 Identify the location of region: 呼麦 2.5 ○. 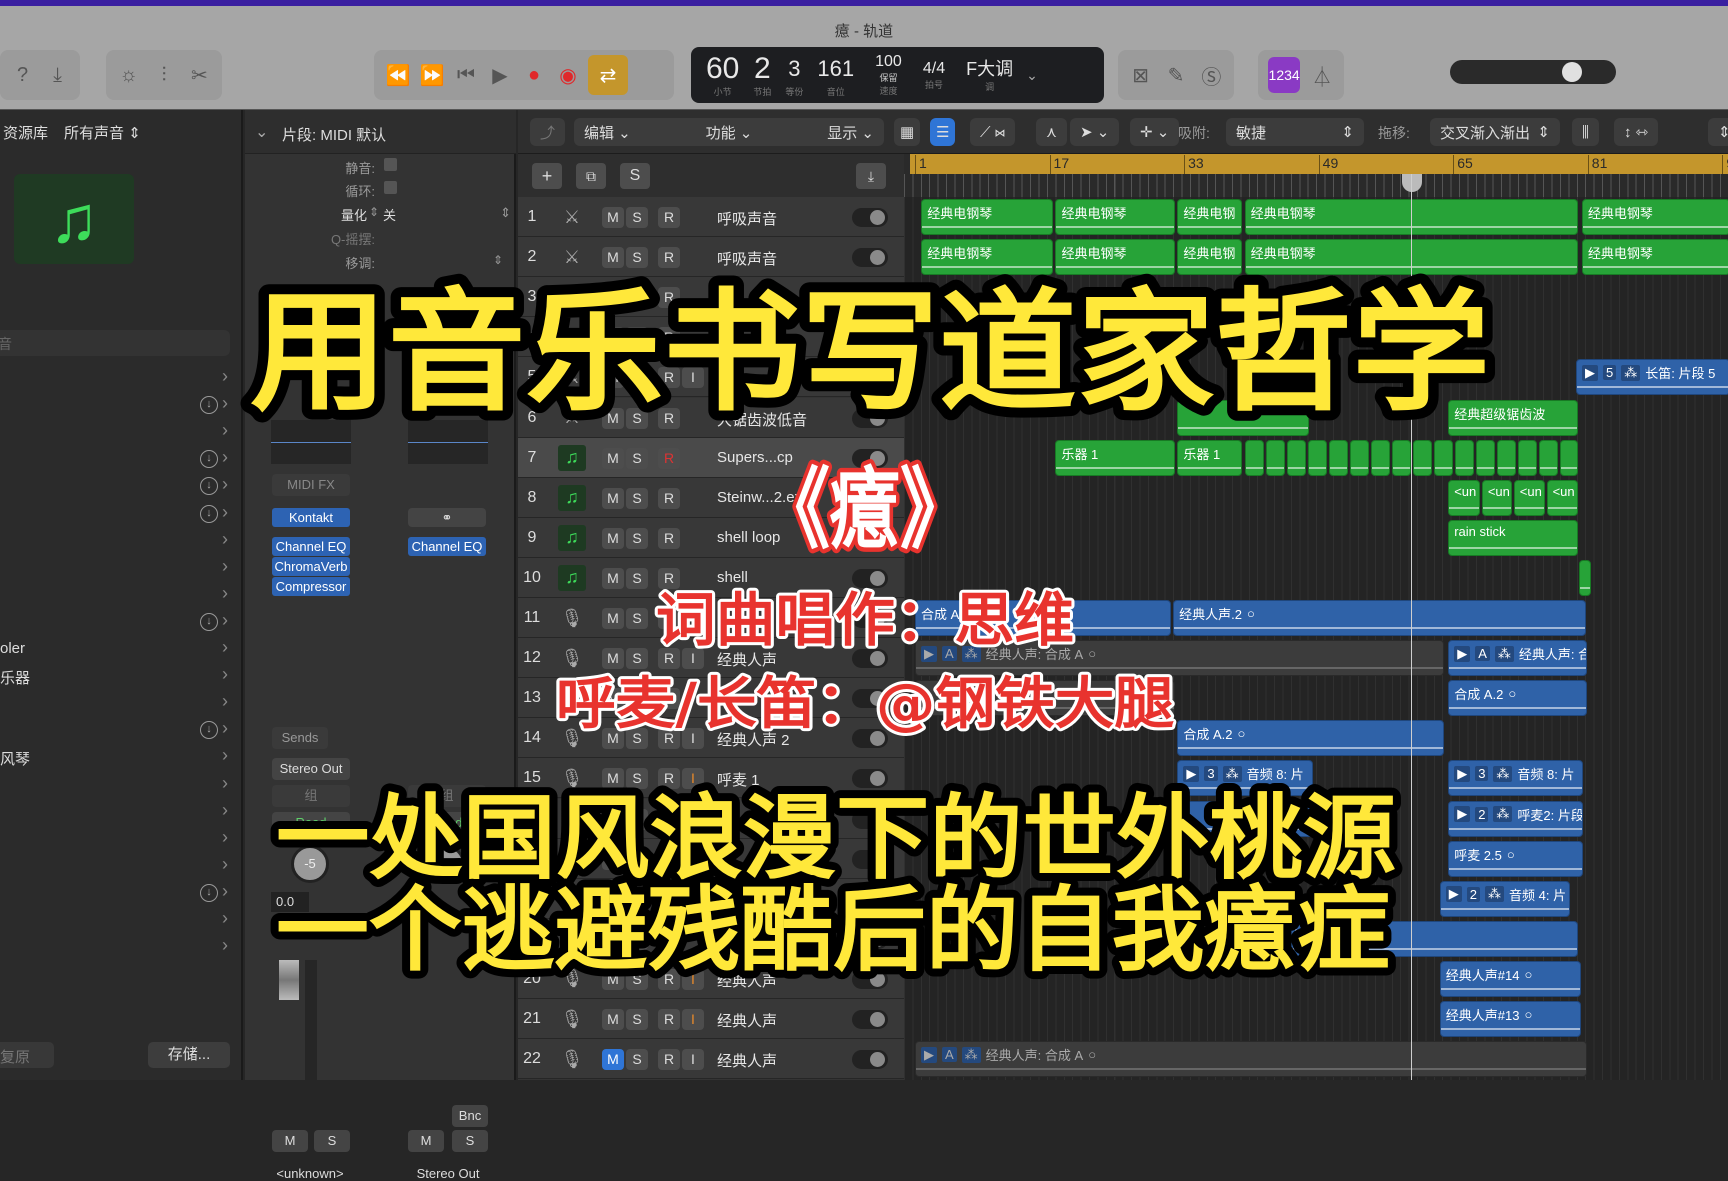
(1515, 858).